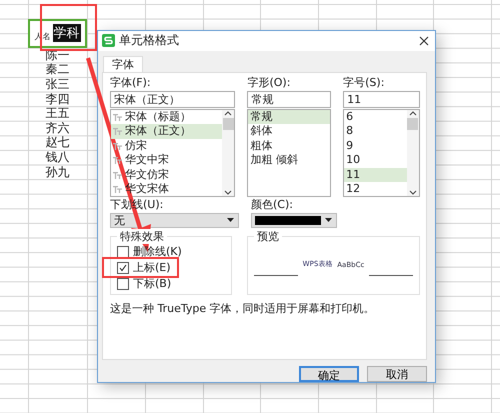  What do you see at coordinates (152, 284) in the screenshot?
I see `checkbox-label: 下标(B)` at bounding box center [152, 284].